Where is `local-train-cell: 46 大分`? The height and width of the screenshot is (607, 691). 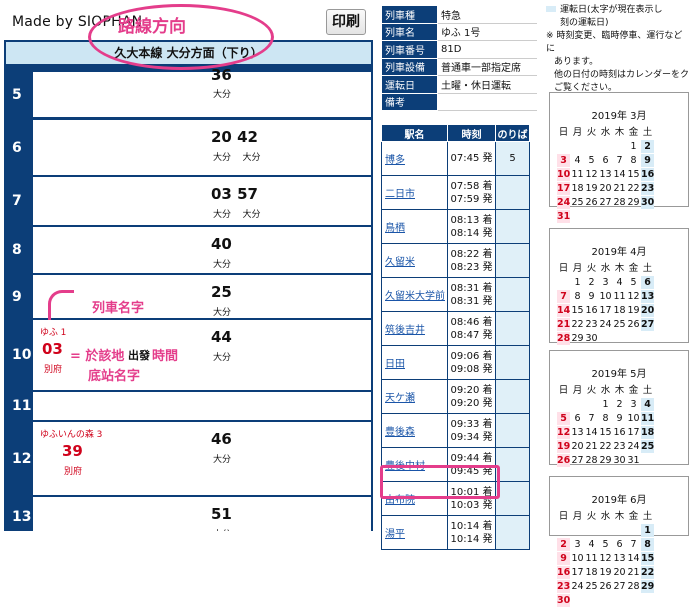
local-train-cell: 46 大分 is located at coordinates (285, 458).